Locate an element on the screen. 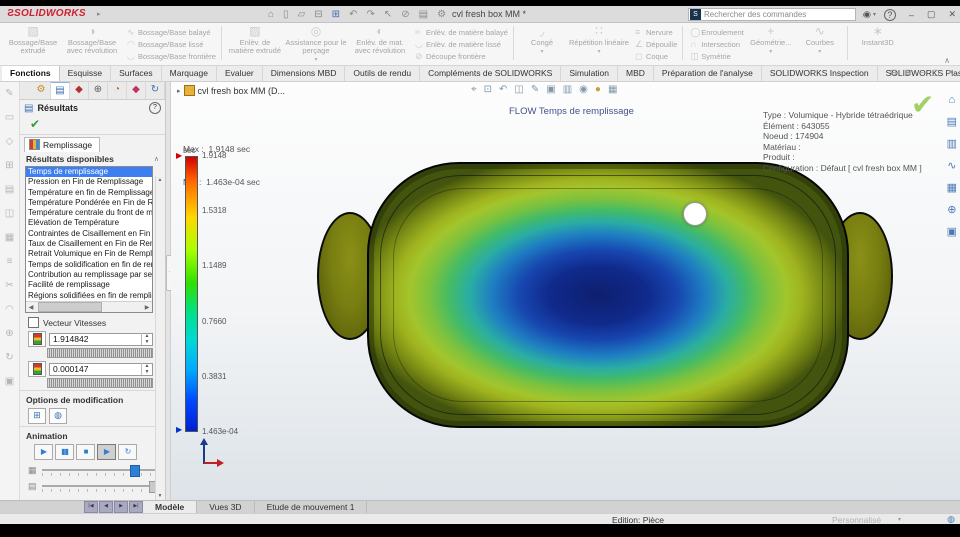  command-tab: Marquage is located at coordinates (189, 73).